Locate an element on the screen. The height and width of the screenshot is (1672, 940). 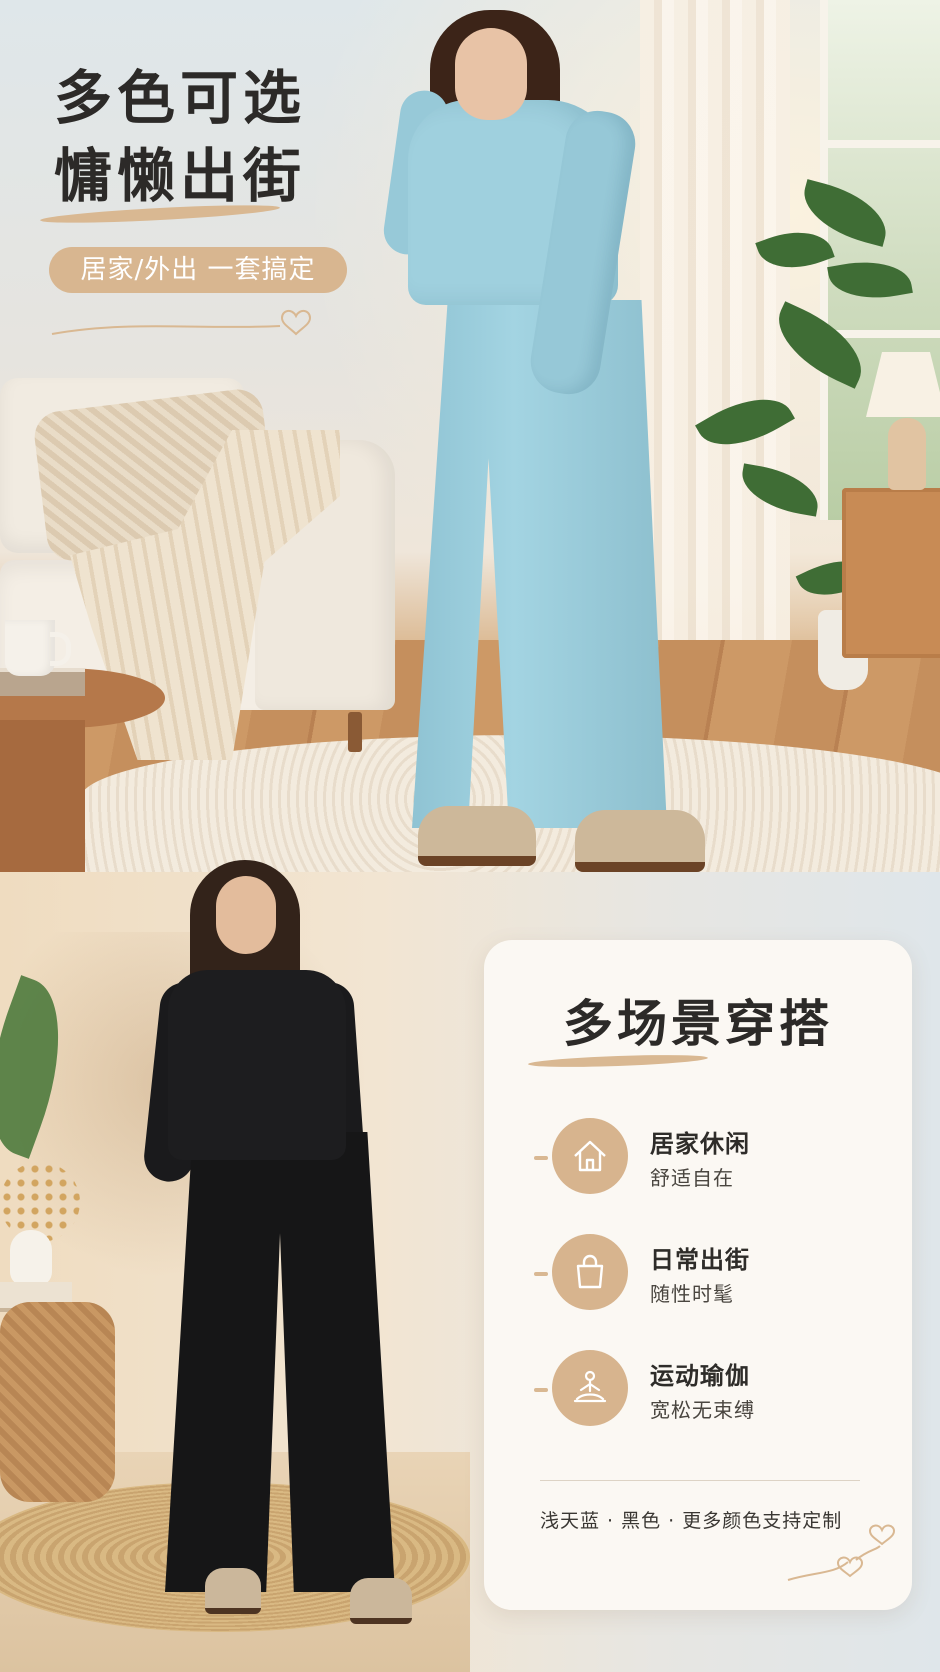
feature-title: 运动瑜伽 is located at coordinates (700, 1376).